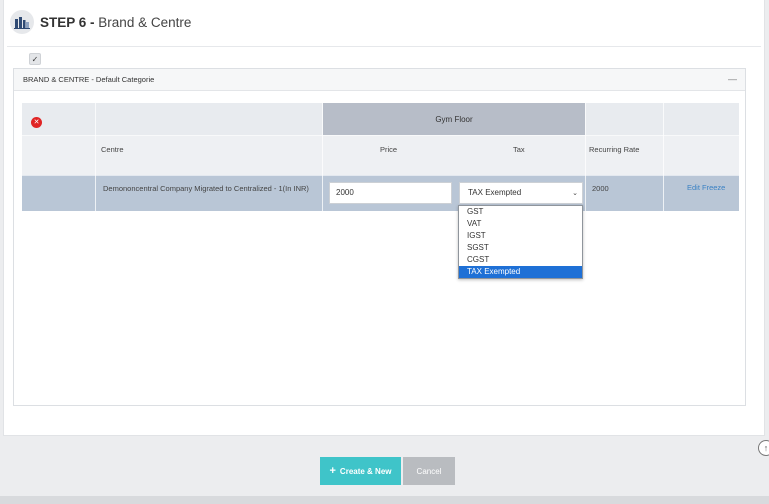  I want to click on tax-option-vat: VAT, so click(520, 224).